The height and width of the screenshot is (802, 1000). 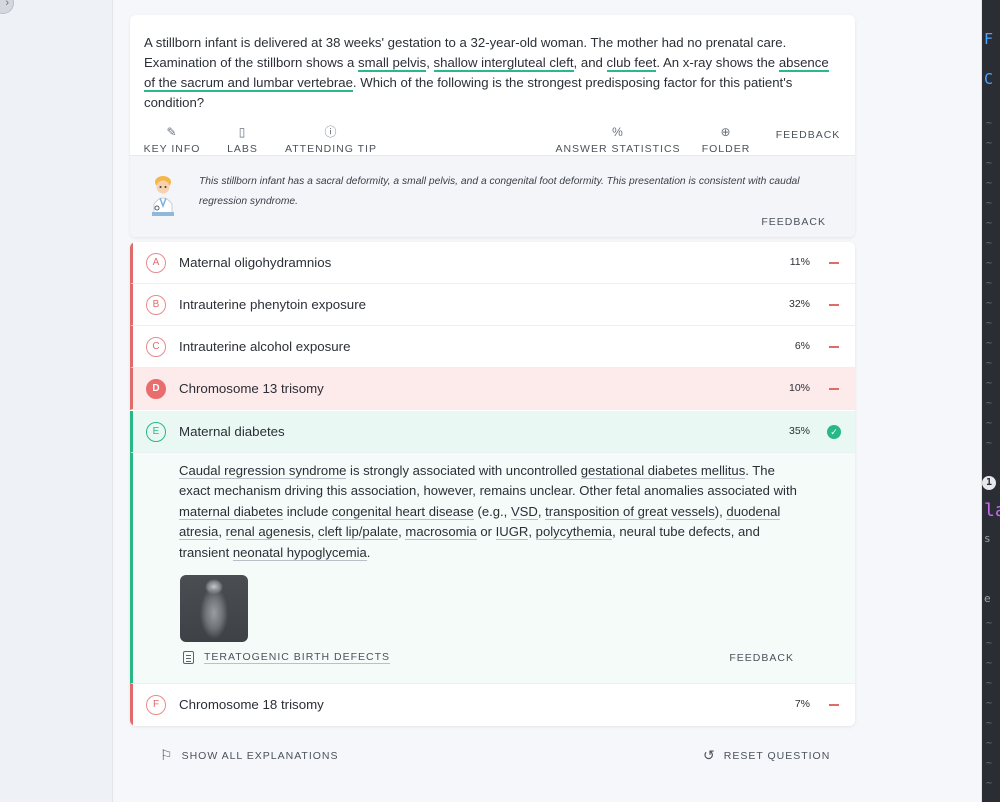 What do you see at coordinates (720, 511) in the screenshot?
I see `explanation-text-run: ),` at bounding box center [720, 511].